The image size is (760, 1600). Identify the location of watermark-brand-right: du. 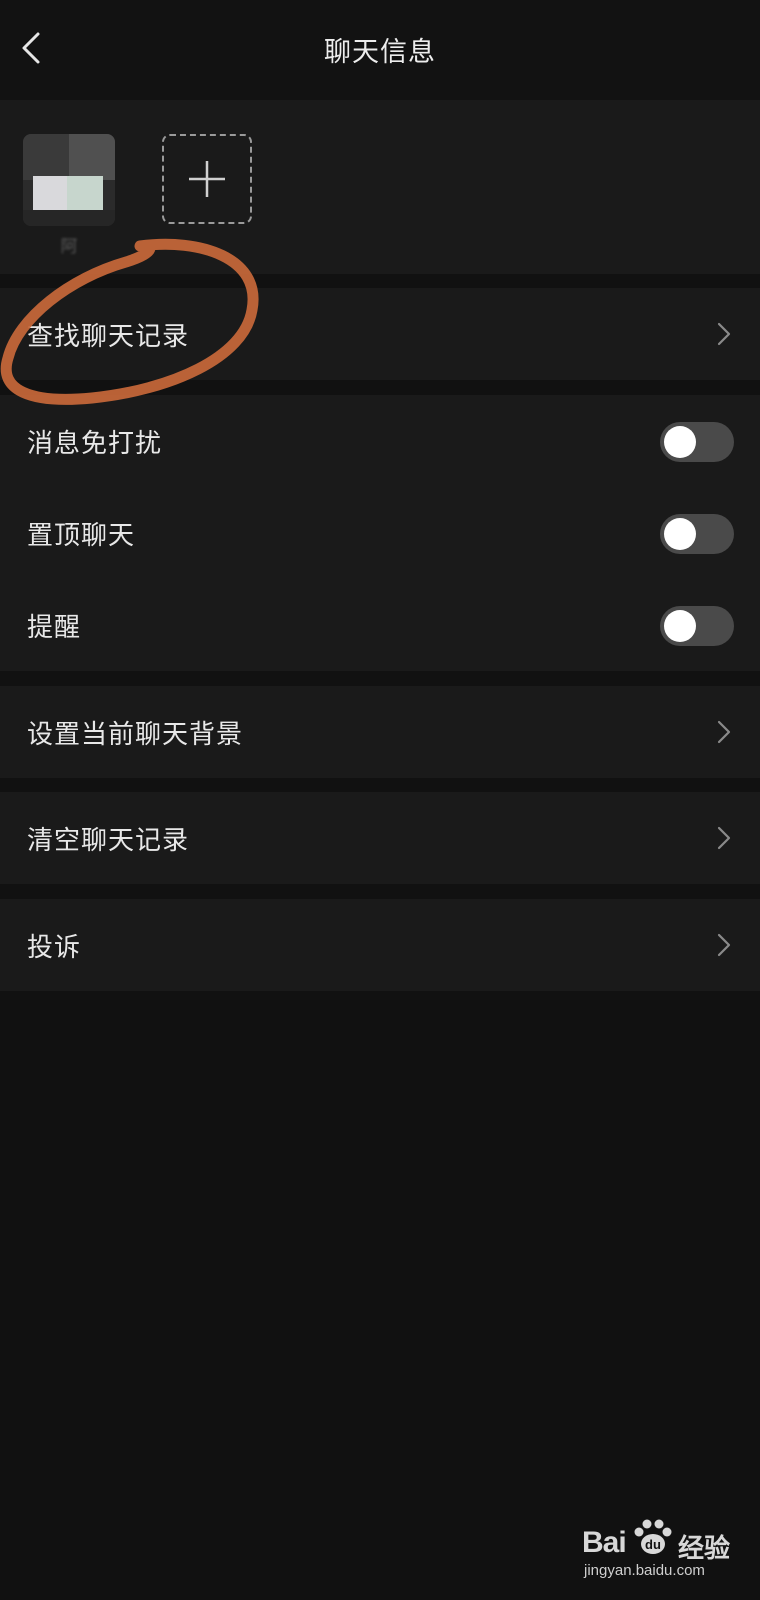
(653, 1544).